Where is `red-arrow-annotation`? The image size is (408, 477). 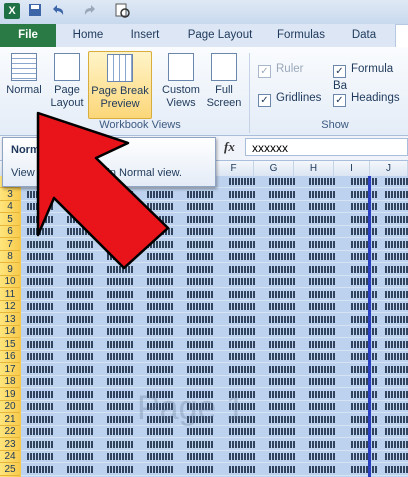
red-arrow-annotation is located at coordinates (103, 190).